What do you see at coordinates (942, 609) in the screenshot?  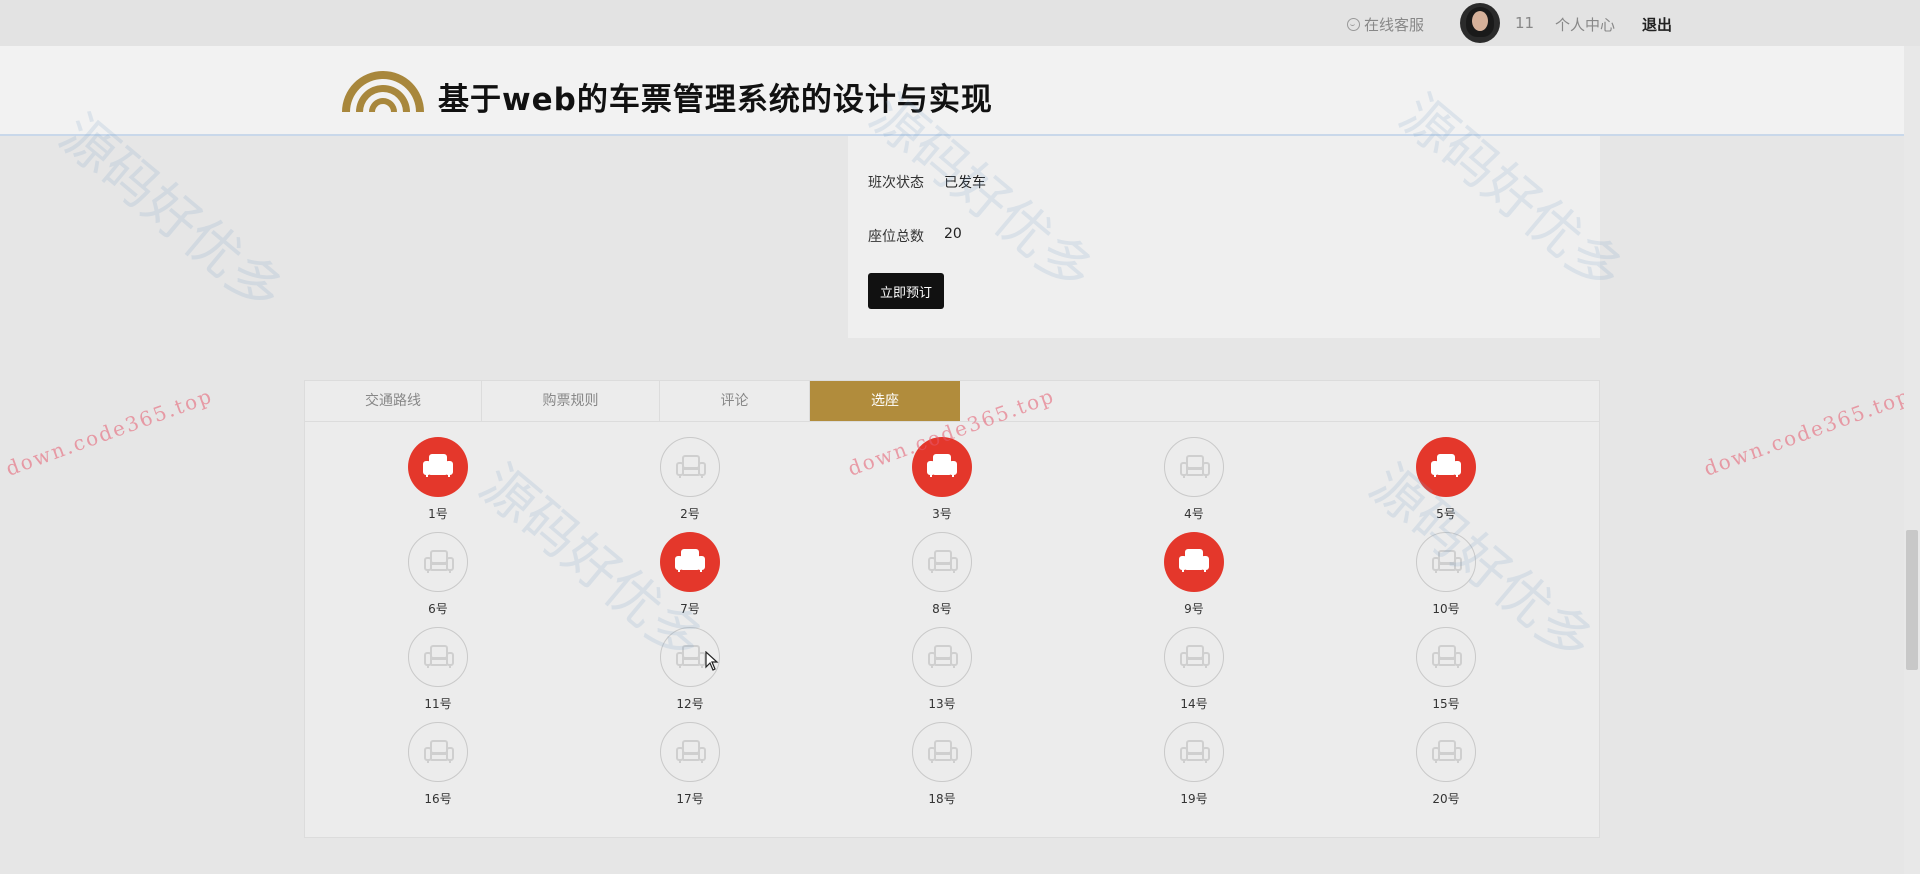 I see `seat-label: 8号` at bounding box center [942, 609].